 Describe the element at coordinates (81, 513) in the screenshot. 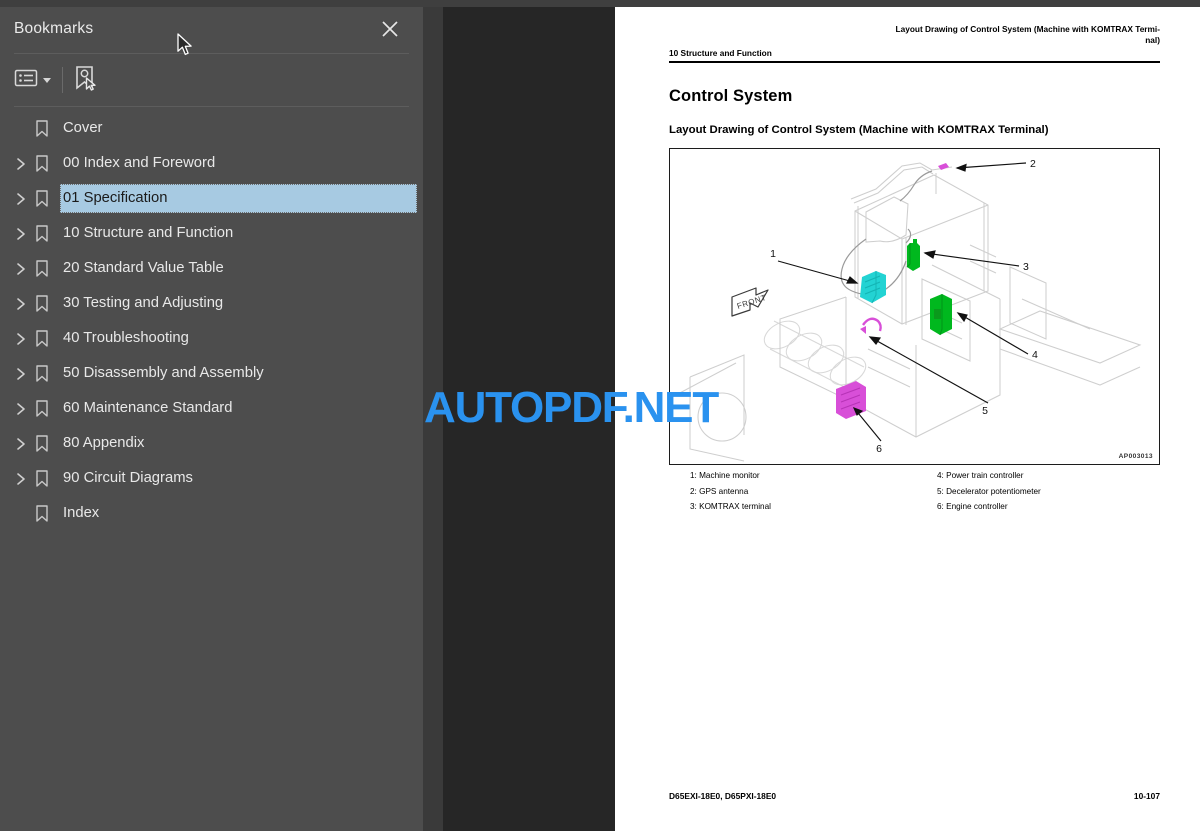

I see `bookmark-label: Index` at that location.